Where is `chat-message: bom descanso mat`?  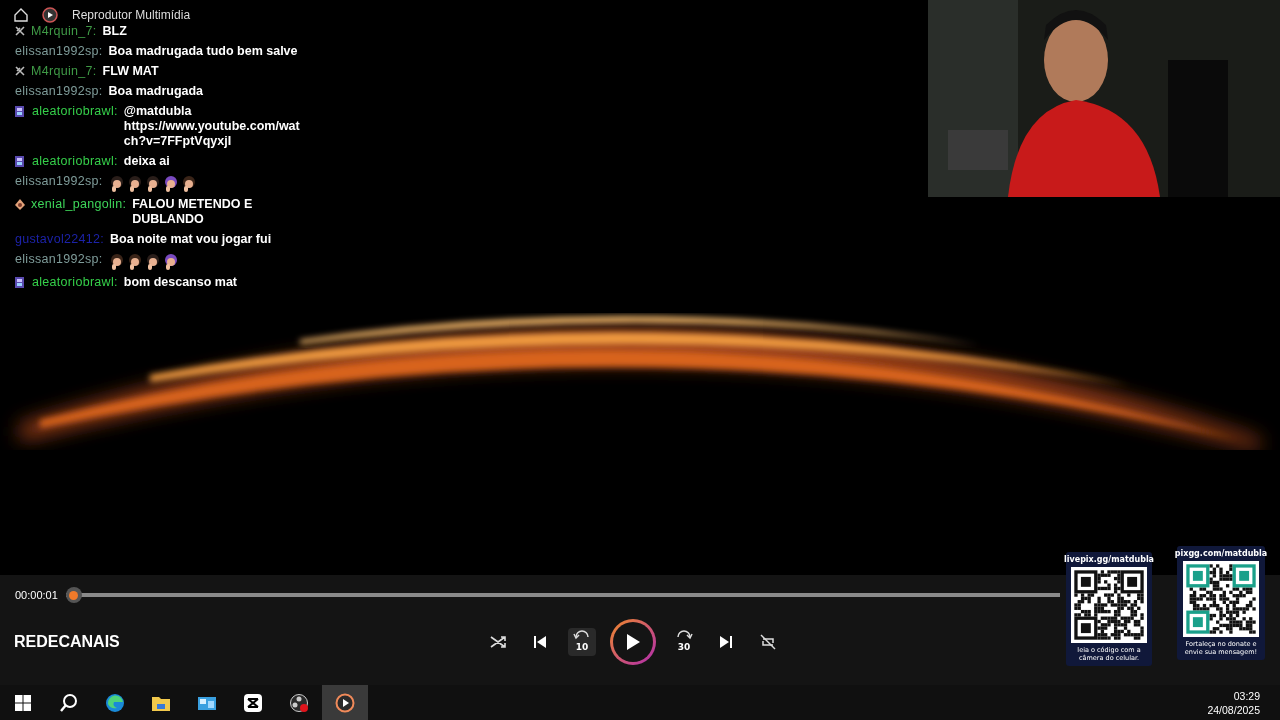 chat-message: bom descanso mat is located at coordinates (181, 282).